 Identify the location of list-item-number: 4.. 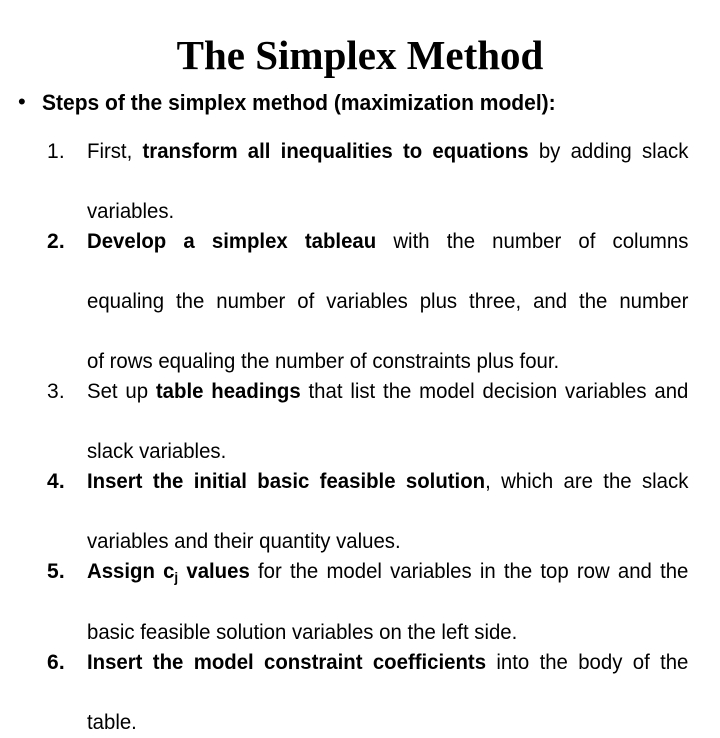
(56, 481).